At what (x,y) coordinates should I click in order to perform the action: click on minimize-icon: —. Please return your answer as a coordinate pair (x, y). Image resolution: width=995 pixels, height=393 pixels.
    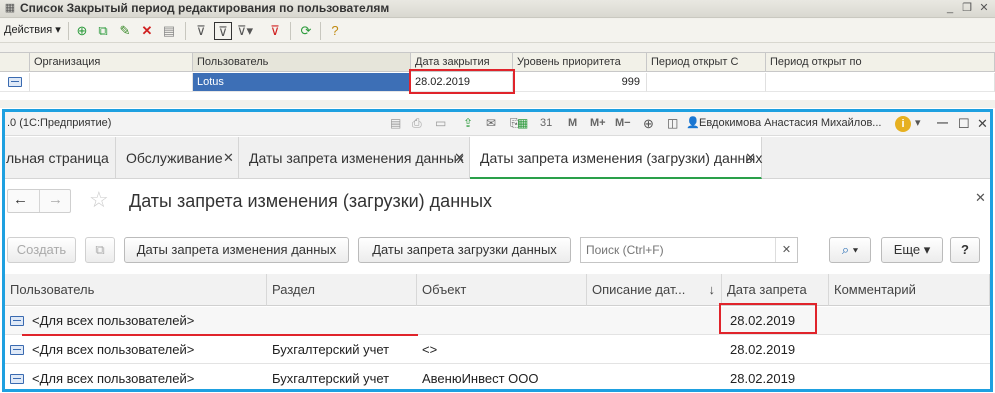
    Looking at the image, I should click on (942, 123).